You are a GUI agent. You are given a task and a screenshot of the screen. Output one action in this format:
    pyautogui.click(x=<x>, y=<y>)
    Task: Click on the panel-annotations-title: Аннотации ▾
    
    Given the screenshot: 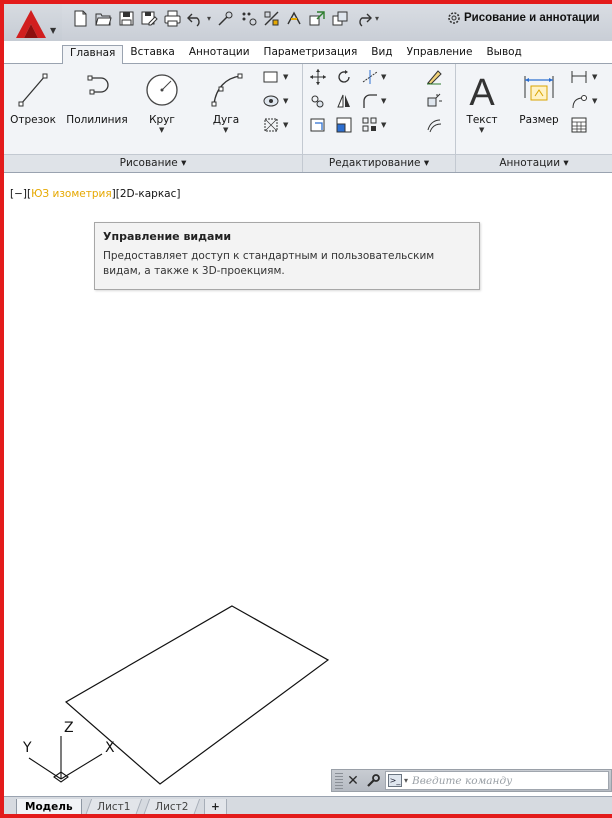 What is the action you would take?
    pyautogui.click(x=534, y=163)
    